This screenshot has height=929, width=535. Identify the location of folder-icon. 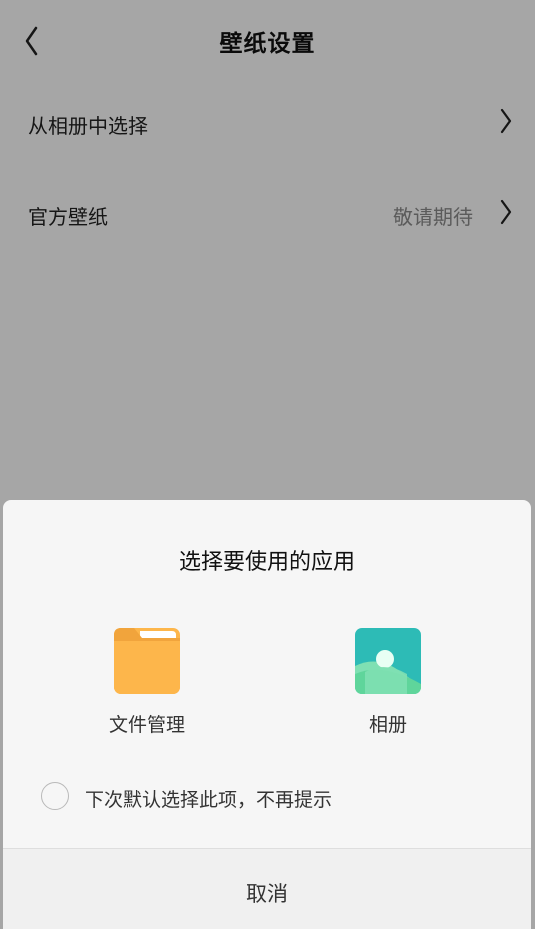
(147, 661).